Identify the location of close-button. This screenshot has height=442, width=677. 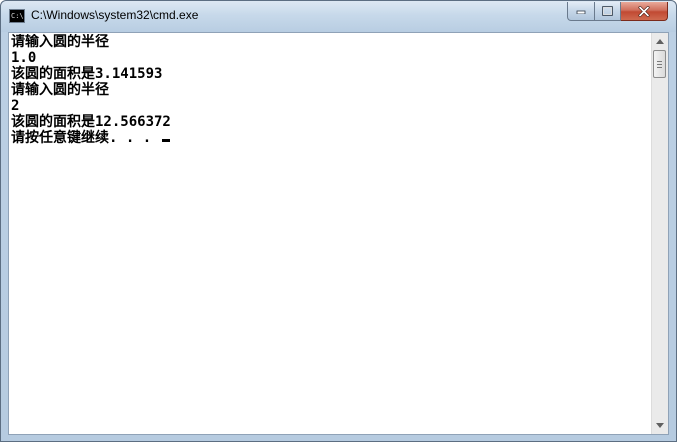
(644, 11).